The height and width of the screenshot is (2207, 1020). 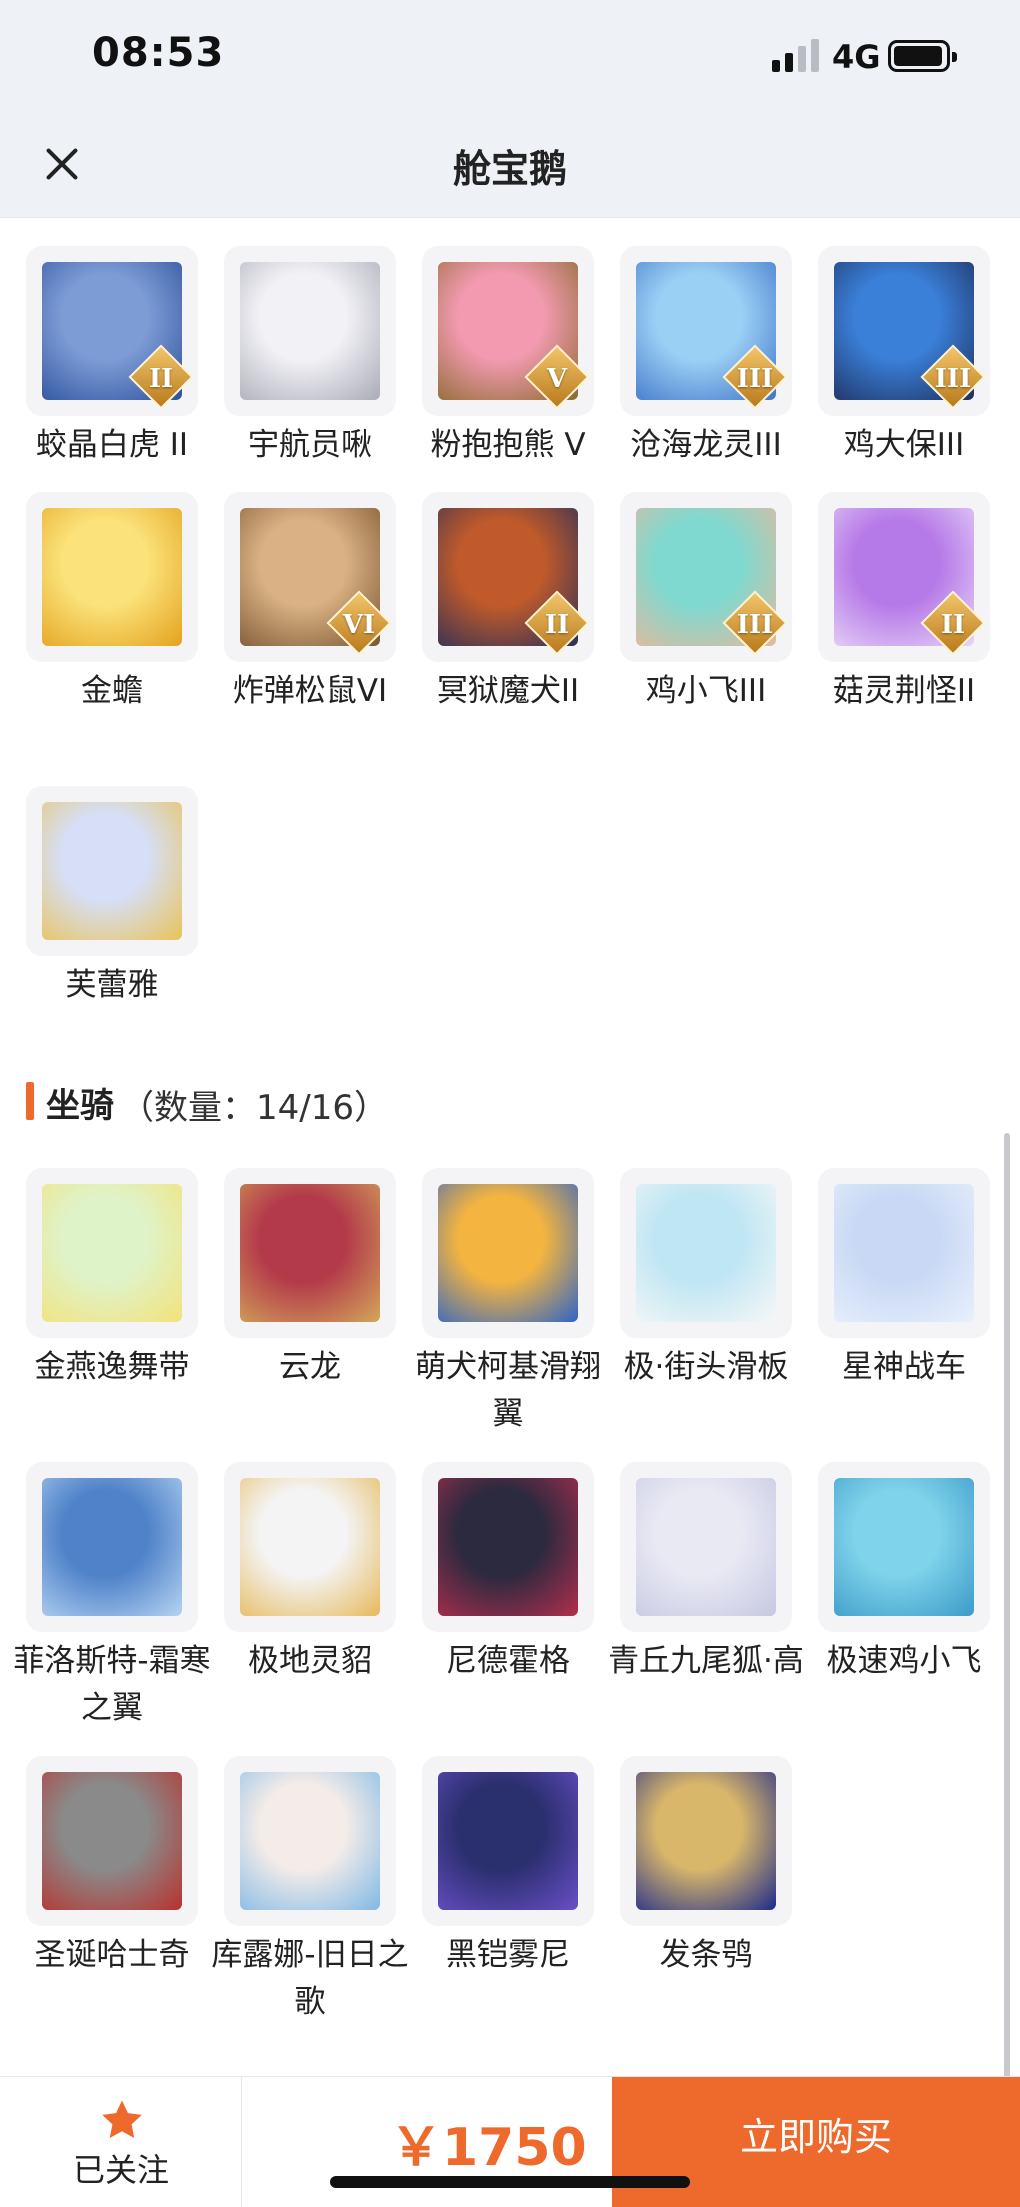 What do you see at coordinates (508, 1867) in the screenshot?
I see `mount-item: 黑铠雾尼` at bounding box center [508, 1867].